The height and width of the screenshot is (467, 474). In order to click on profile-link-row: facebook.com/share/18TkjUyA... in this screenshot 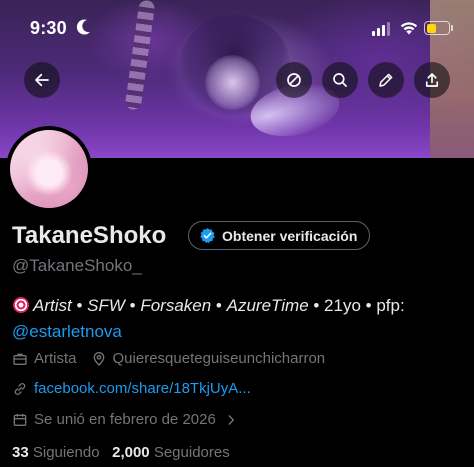, I will do `click(131, 388)`.